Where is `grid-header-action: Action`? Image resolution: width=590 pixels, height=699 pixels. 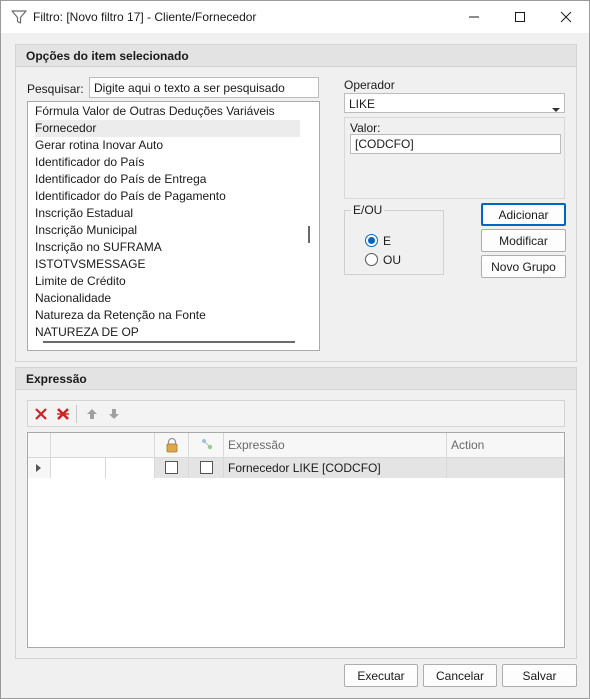 grid-header-action: Action is located at coordinates (505, 445).